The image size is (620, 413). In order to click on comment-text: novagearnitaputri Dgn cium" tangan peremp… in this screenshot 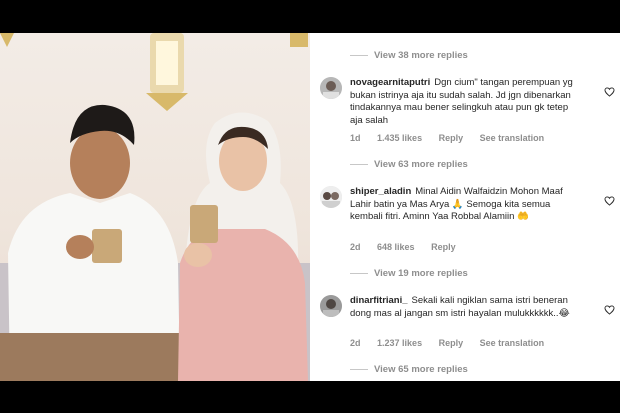, I will do `click(465, 102)`.